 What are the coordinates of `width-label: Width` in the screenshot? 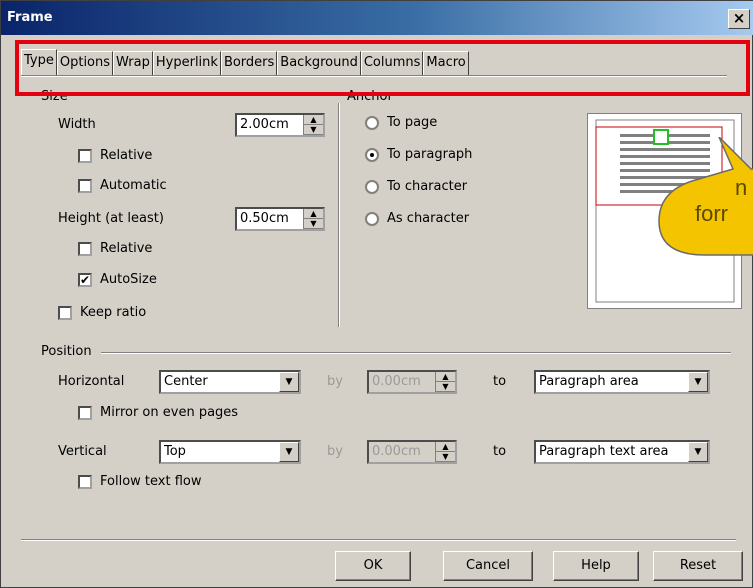 It's located at (77, 124).